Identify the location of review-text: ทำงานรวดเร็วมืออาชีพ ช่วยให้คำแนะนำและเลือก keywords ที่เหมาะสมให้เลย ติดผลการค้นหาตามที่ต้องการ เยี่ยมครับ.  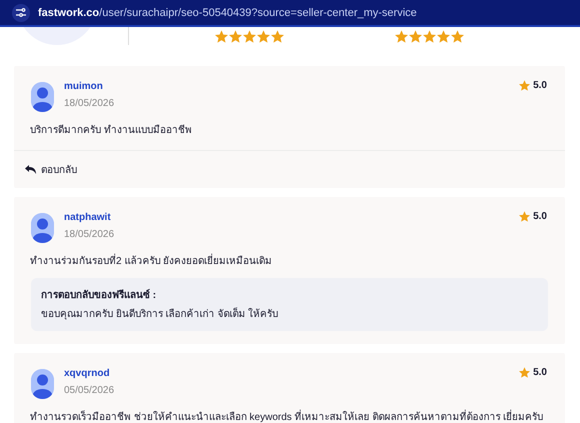
(289, 416).